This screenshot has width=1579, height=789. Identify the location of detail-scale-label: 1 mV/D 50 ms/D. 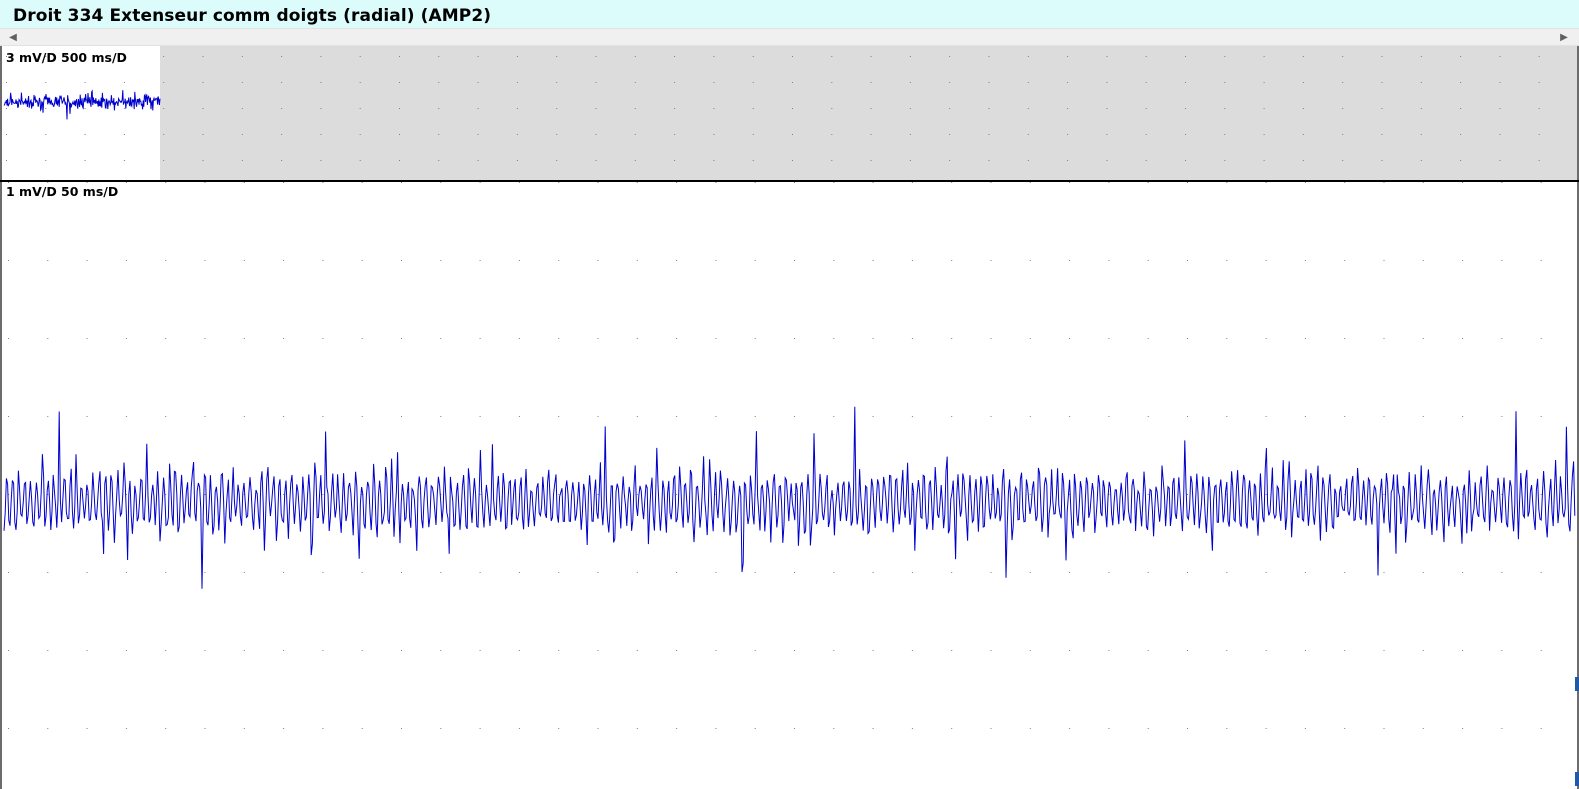
(62, 191).